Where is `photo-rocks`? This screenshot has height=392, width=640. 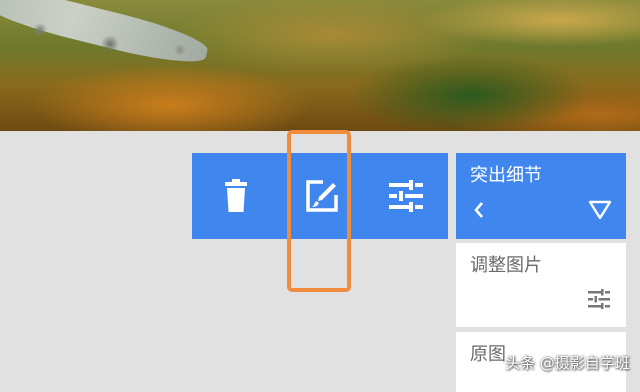 photo-rocks is located at coordinates (130, 30).